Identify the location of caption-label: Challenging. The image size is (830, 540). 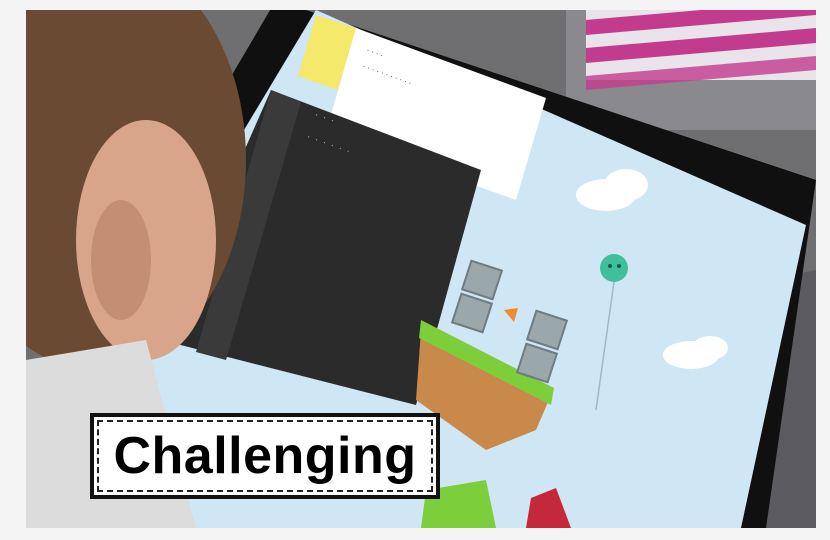
(265, 456).